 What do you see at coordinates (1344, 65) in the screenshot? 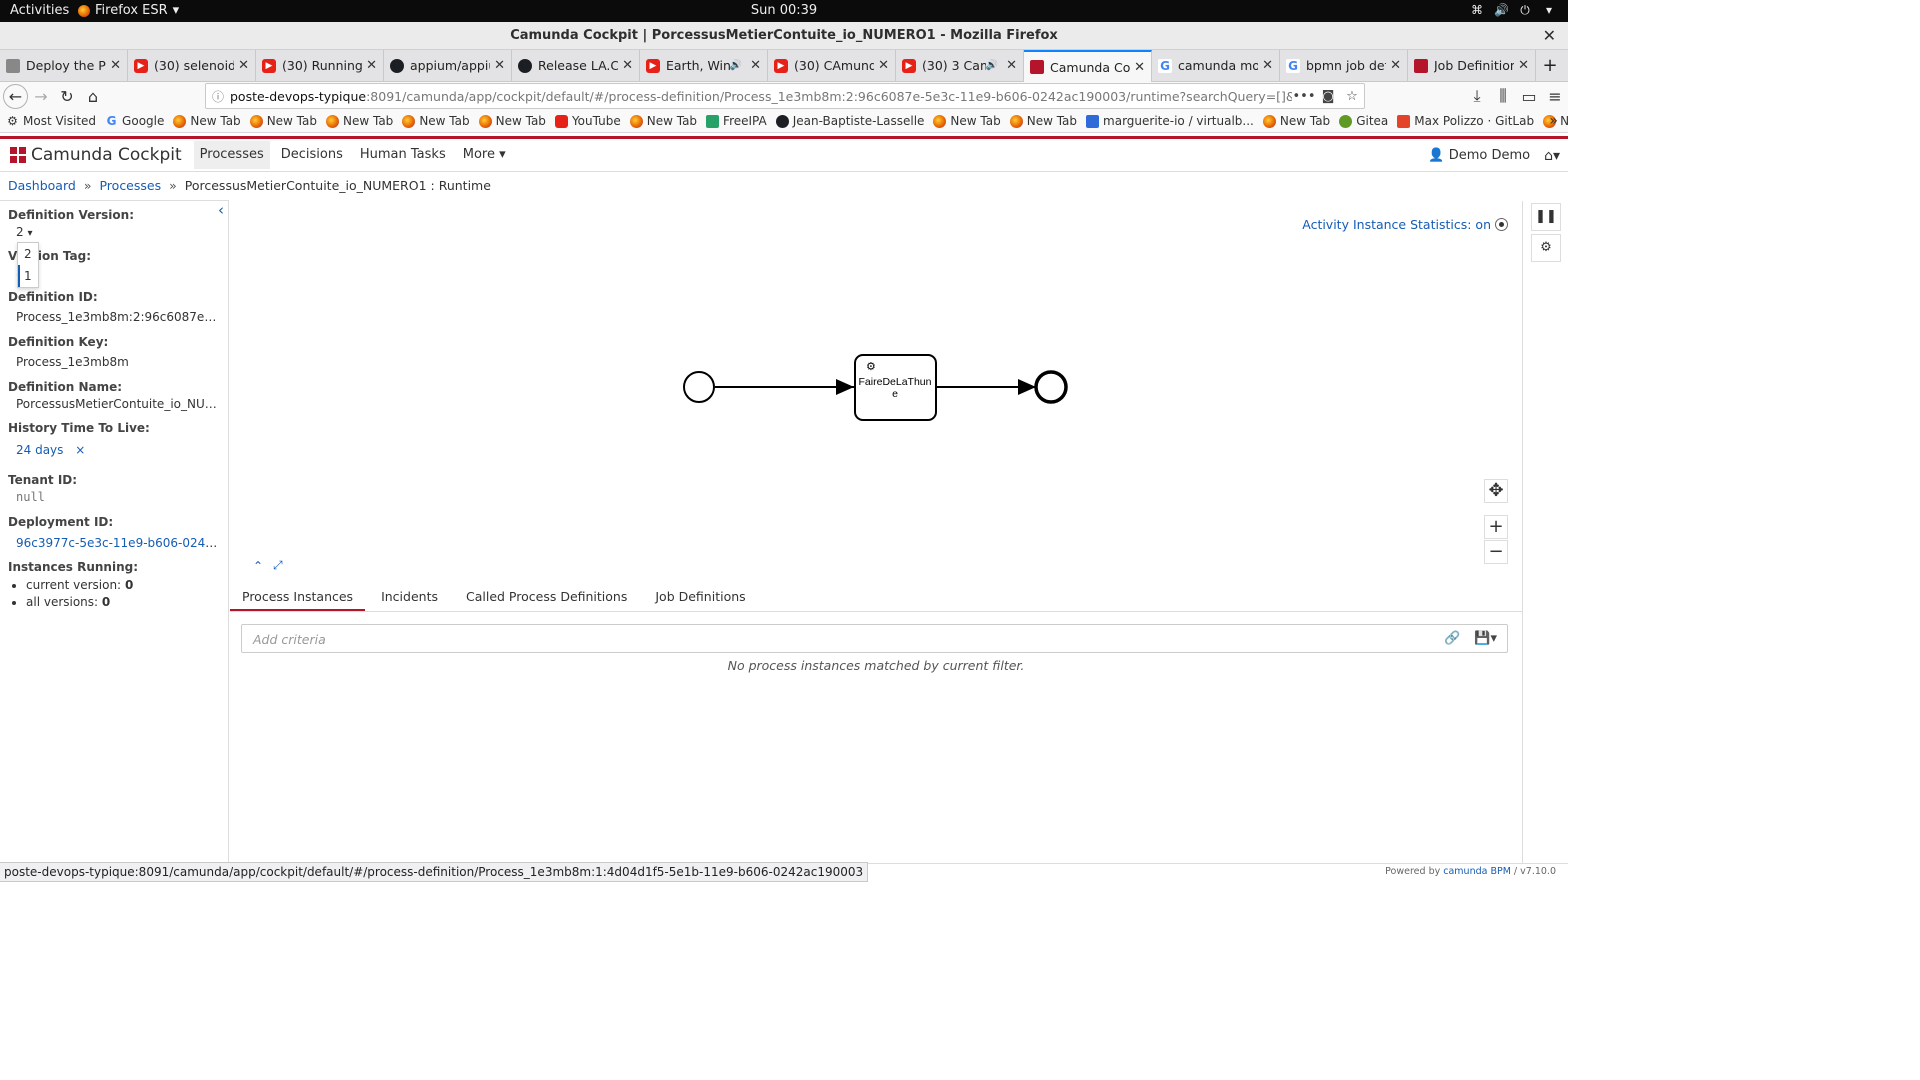
I see `browser-tab: Gbpmn job defin ✕` at bounding box center [1344, 65].